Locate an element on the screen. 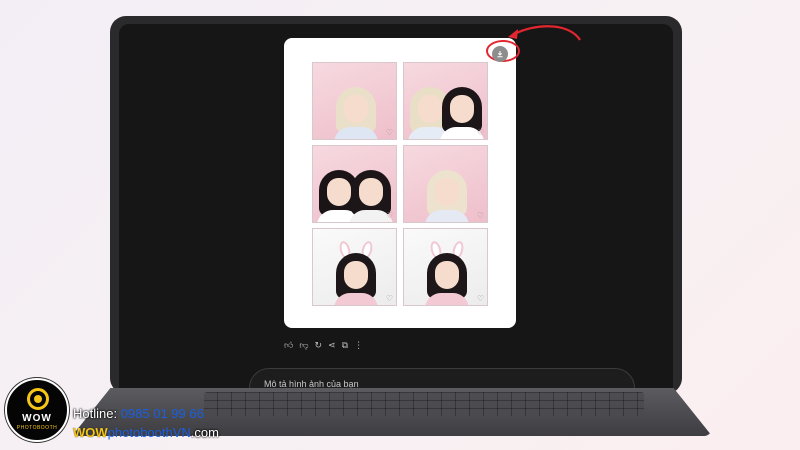 The image size is (800, 450). copy-icon: ⧉ is located at coordinates (345, 345).